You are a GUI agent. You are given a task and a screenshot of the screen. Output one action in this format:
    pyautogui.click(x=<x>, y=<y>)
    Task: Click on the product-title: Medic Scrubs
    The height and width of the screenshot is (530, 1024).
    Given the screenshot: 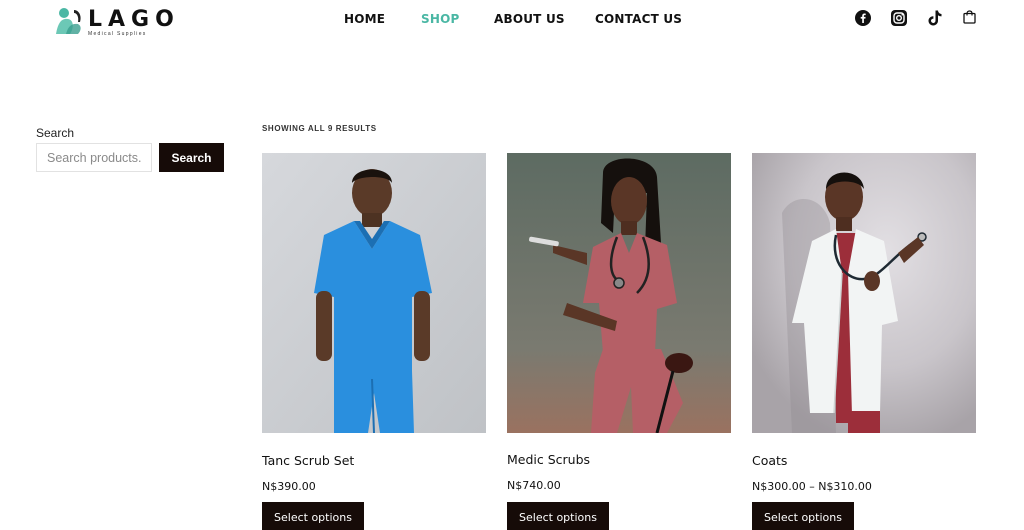 What is the action you would take?
    pyautogui.click(x=548, y=459)
    